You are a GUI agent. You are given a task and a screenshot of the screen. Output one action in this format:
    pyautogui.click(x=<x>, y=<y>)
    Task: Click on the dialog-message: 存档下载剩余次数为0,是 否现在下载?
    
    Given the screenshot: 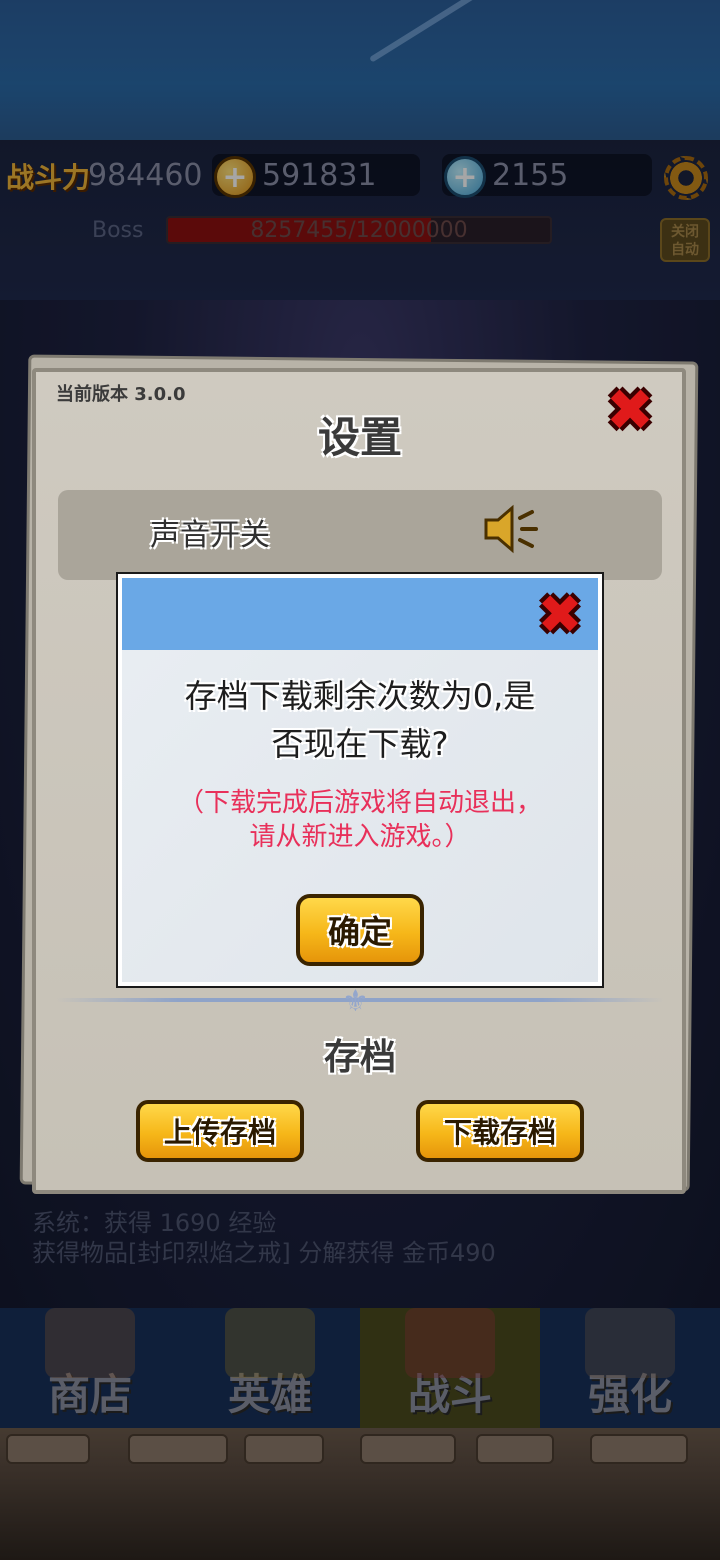 What is the action you would take?
    pyautogui.click(x=360, y=720)
    